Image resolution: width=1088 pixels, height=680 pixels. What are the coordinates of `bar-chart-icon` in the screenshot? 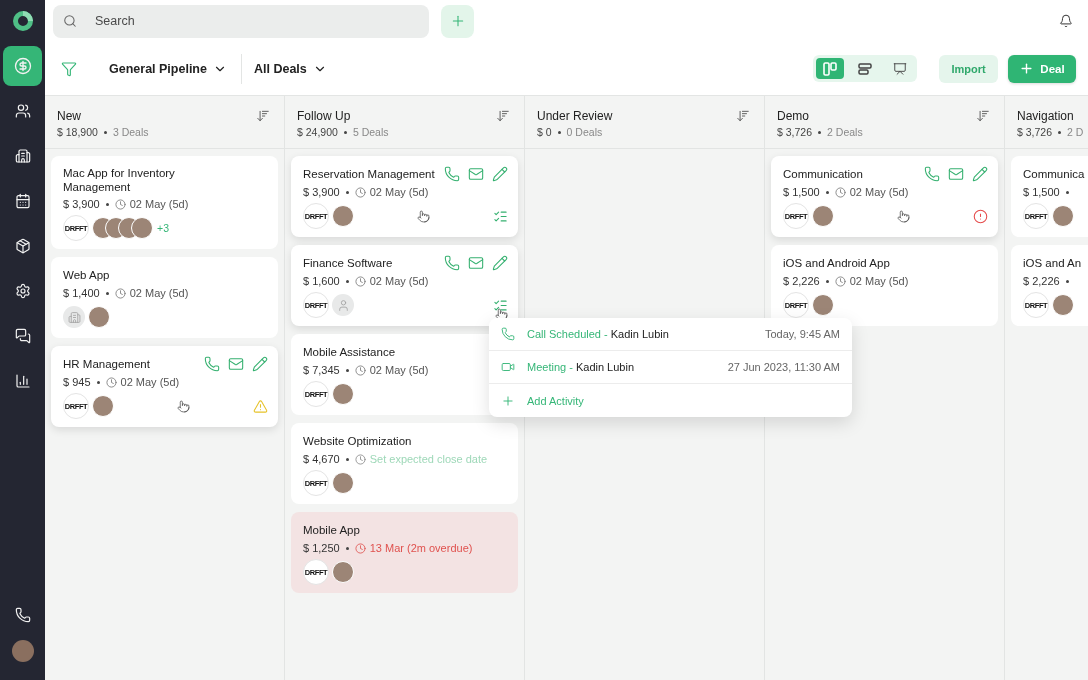 It's located at (22, 381).